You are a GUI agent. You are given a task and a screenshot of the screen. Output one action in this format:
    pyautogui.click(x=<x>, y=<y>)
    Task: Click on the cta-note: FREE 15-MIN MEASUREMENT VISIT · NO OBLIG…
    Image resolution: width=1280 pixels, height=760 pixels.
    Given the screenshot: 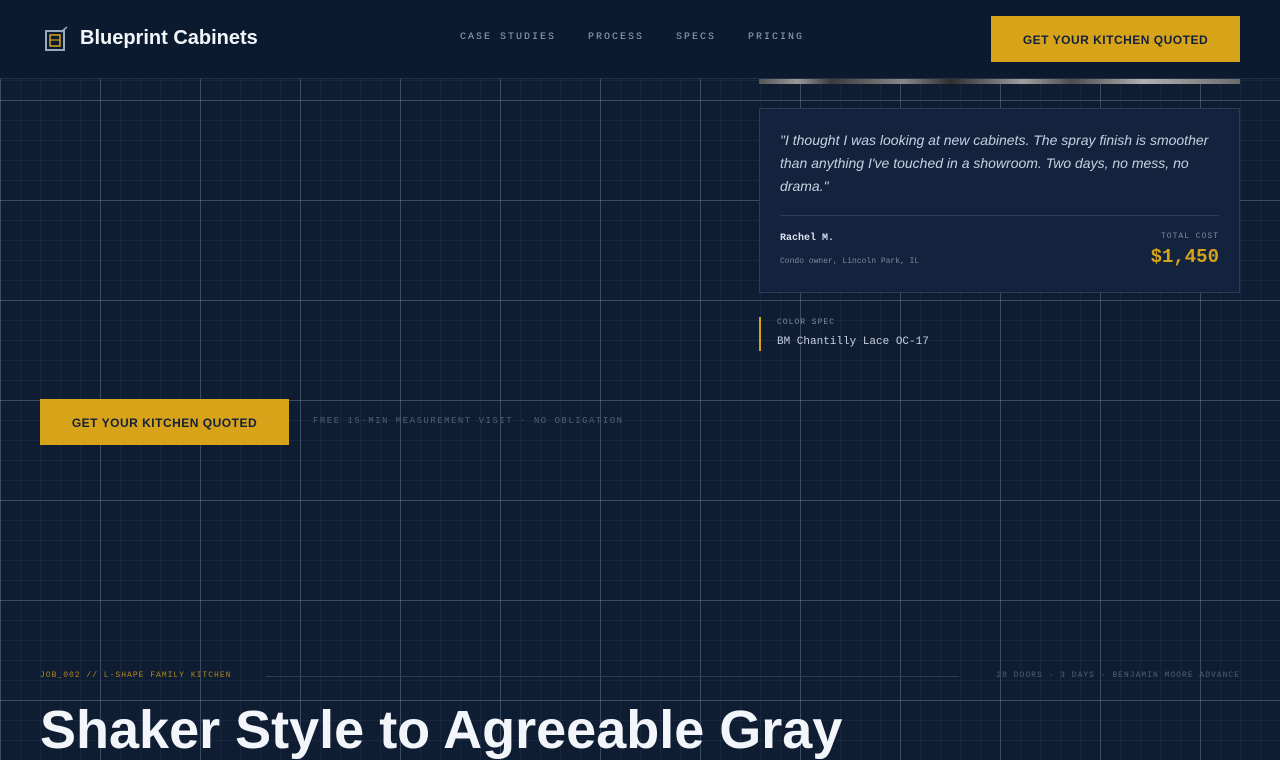 What is the action you would take?
    pyautogui.click(x=468, y=421)
    